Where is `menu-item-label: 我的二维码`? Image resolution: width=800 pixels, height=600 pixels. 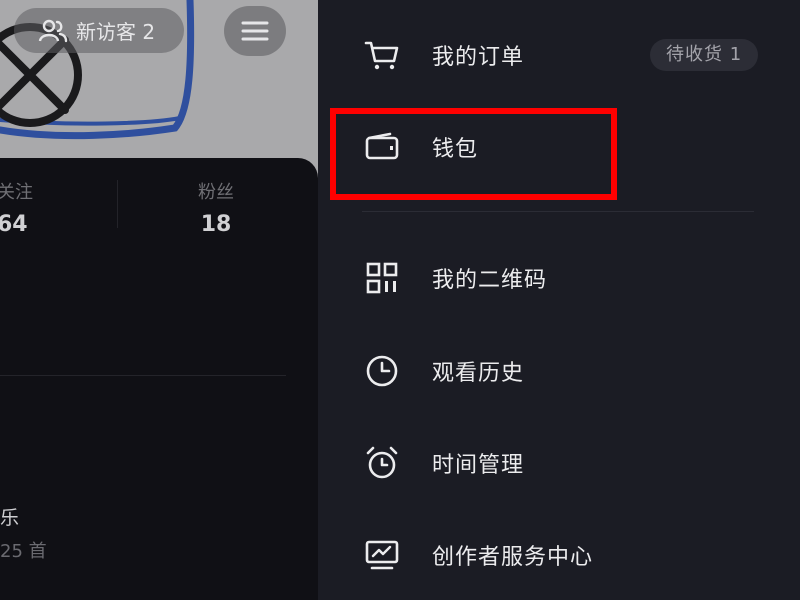 menu-item-label: 我的二维码 is located at coordinates (490, 280).